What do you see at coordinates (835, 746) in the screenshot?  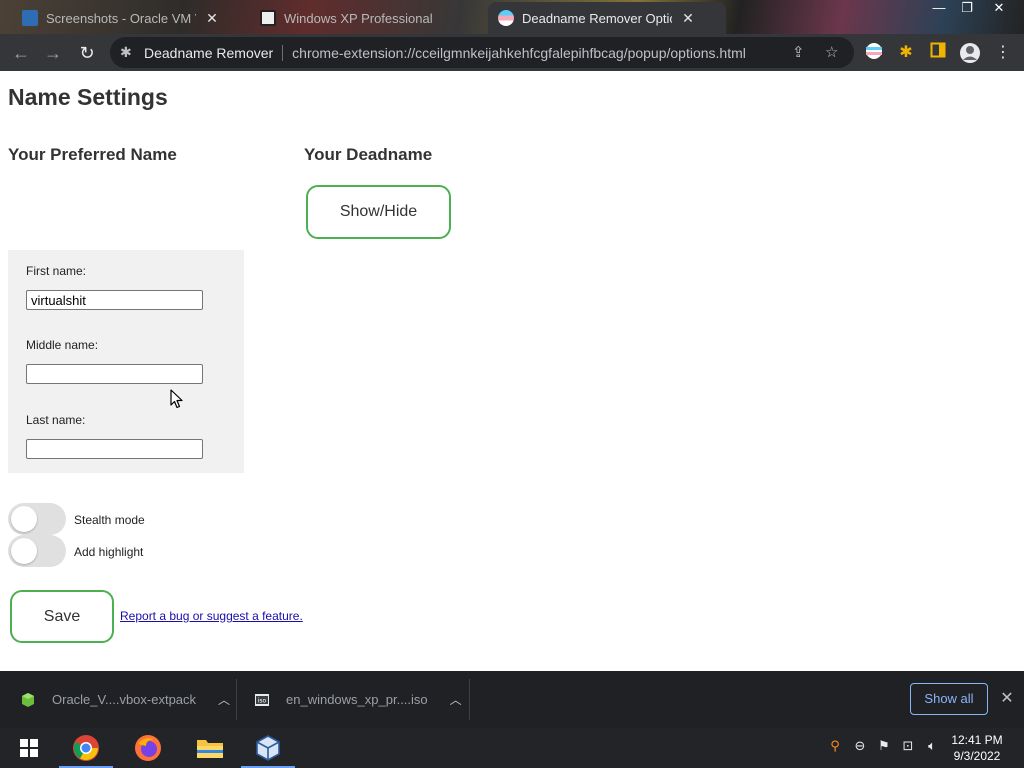 I see `search-tray-icon: ⚲` at bounding box center [835, 746].